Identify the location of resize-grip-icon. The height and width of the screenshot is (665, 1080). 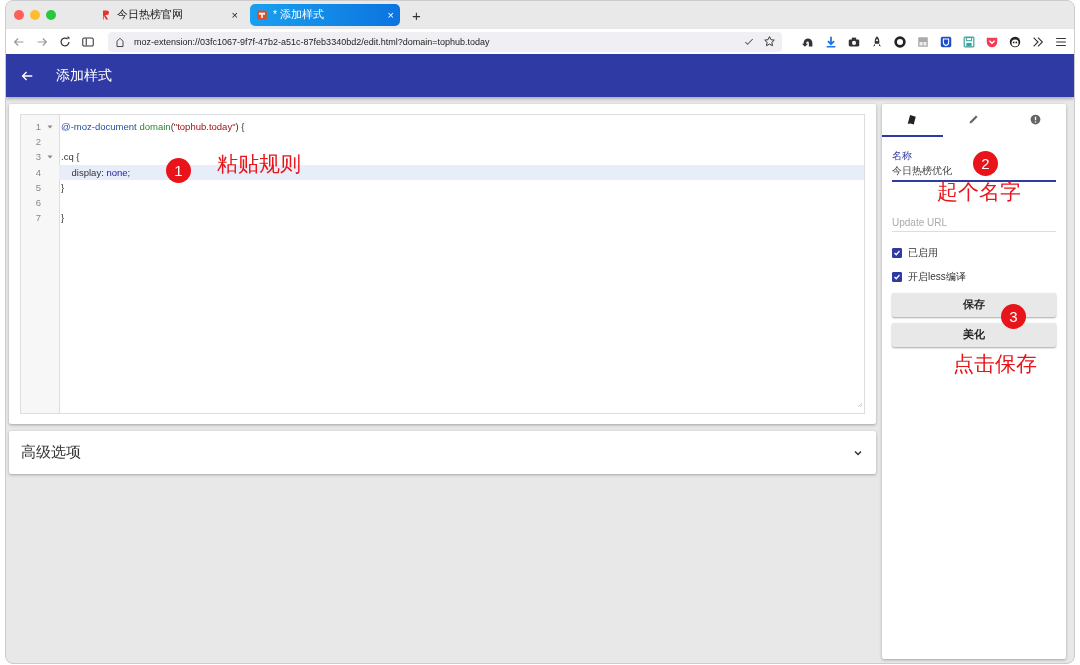
(859, 404).